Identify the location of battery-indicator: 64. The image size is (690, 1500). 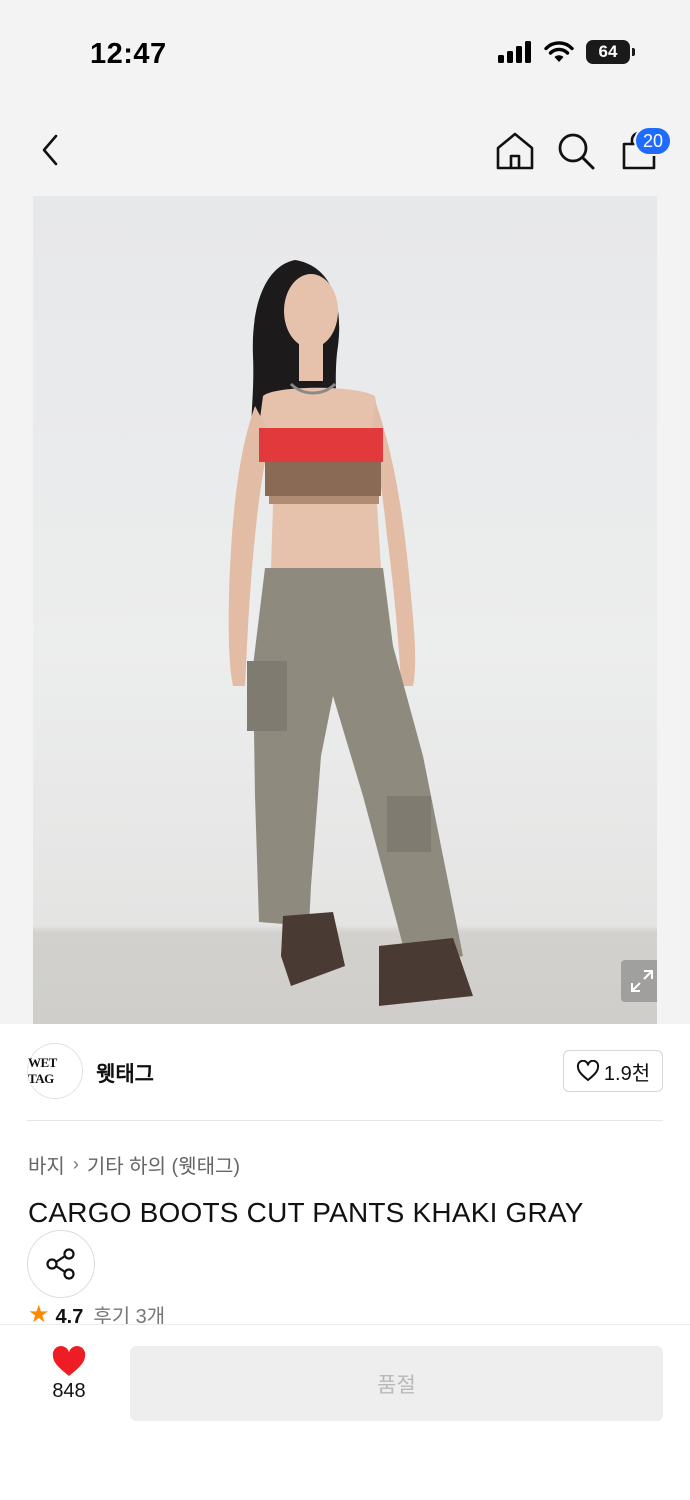
(610, 52).